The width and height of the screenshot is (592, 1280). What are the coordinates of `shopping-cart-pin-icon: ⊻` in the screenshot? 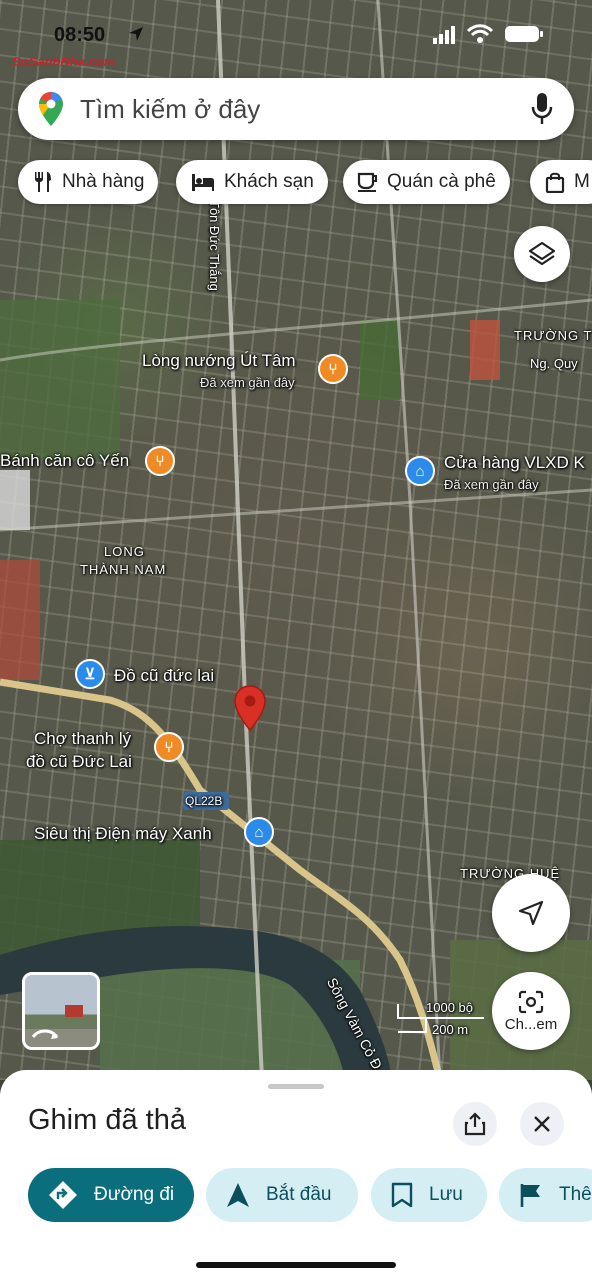 It's located at (90, 674).